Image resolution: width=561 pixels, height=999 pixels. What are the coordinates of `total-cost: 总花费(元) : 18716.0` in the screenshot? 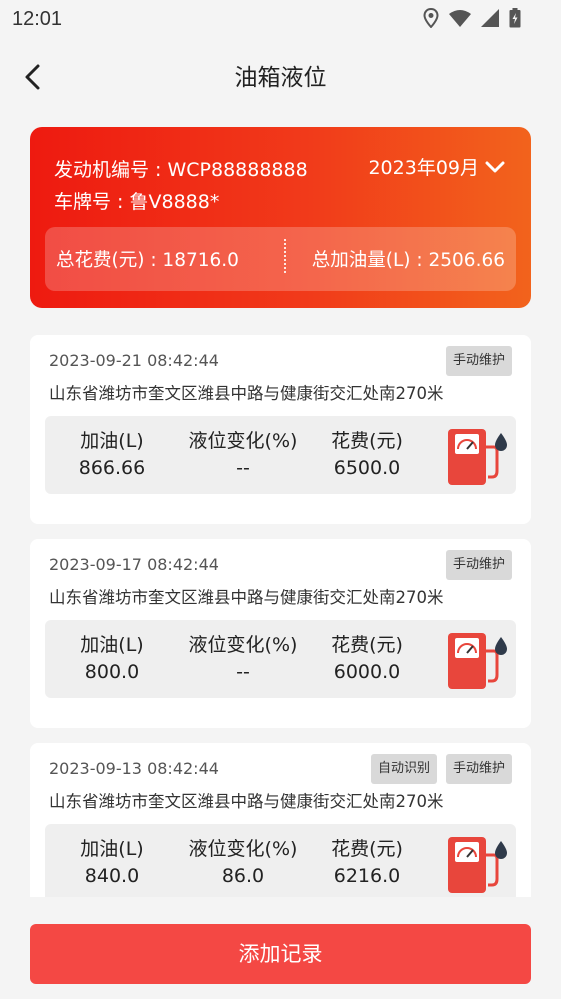 It's located at (147, 260).